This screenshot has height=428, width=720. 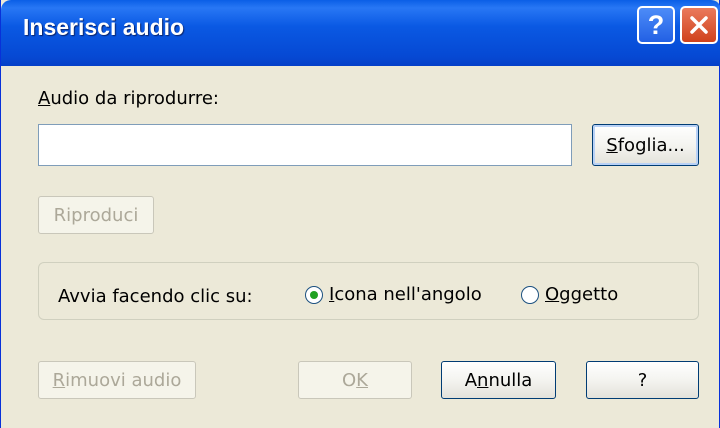 What do you see at coordinates (96, 215) in the screenshot?
I see `play-button: Riproduci` at bounding box center [96, 215].